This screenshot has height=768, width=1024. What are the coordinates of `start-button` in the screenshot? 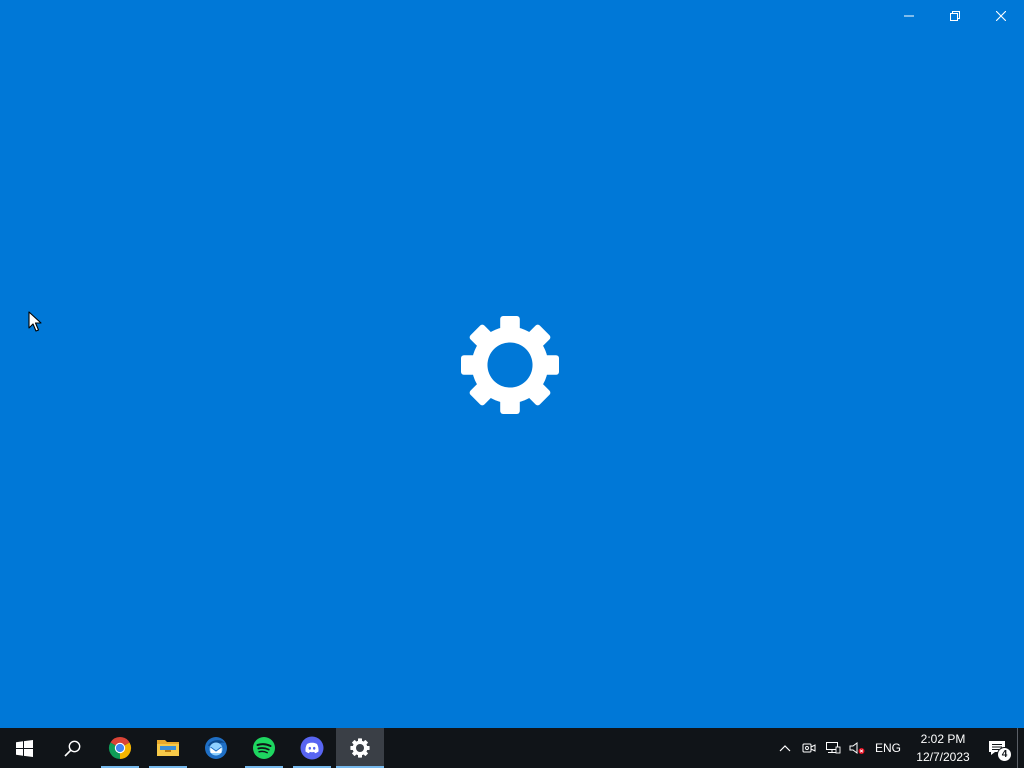 It's located at (24, 748).